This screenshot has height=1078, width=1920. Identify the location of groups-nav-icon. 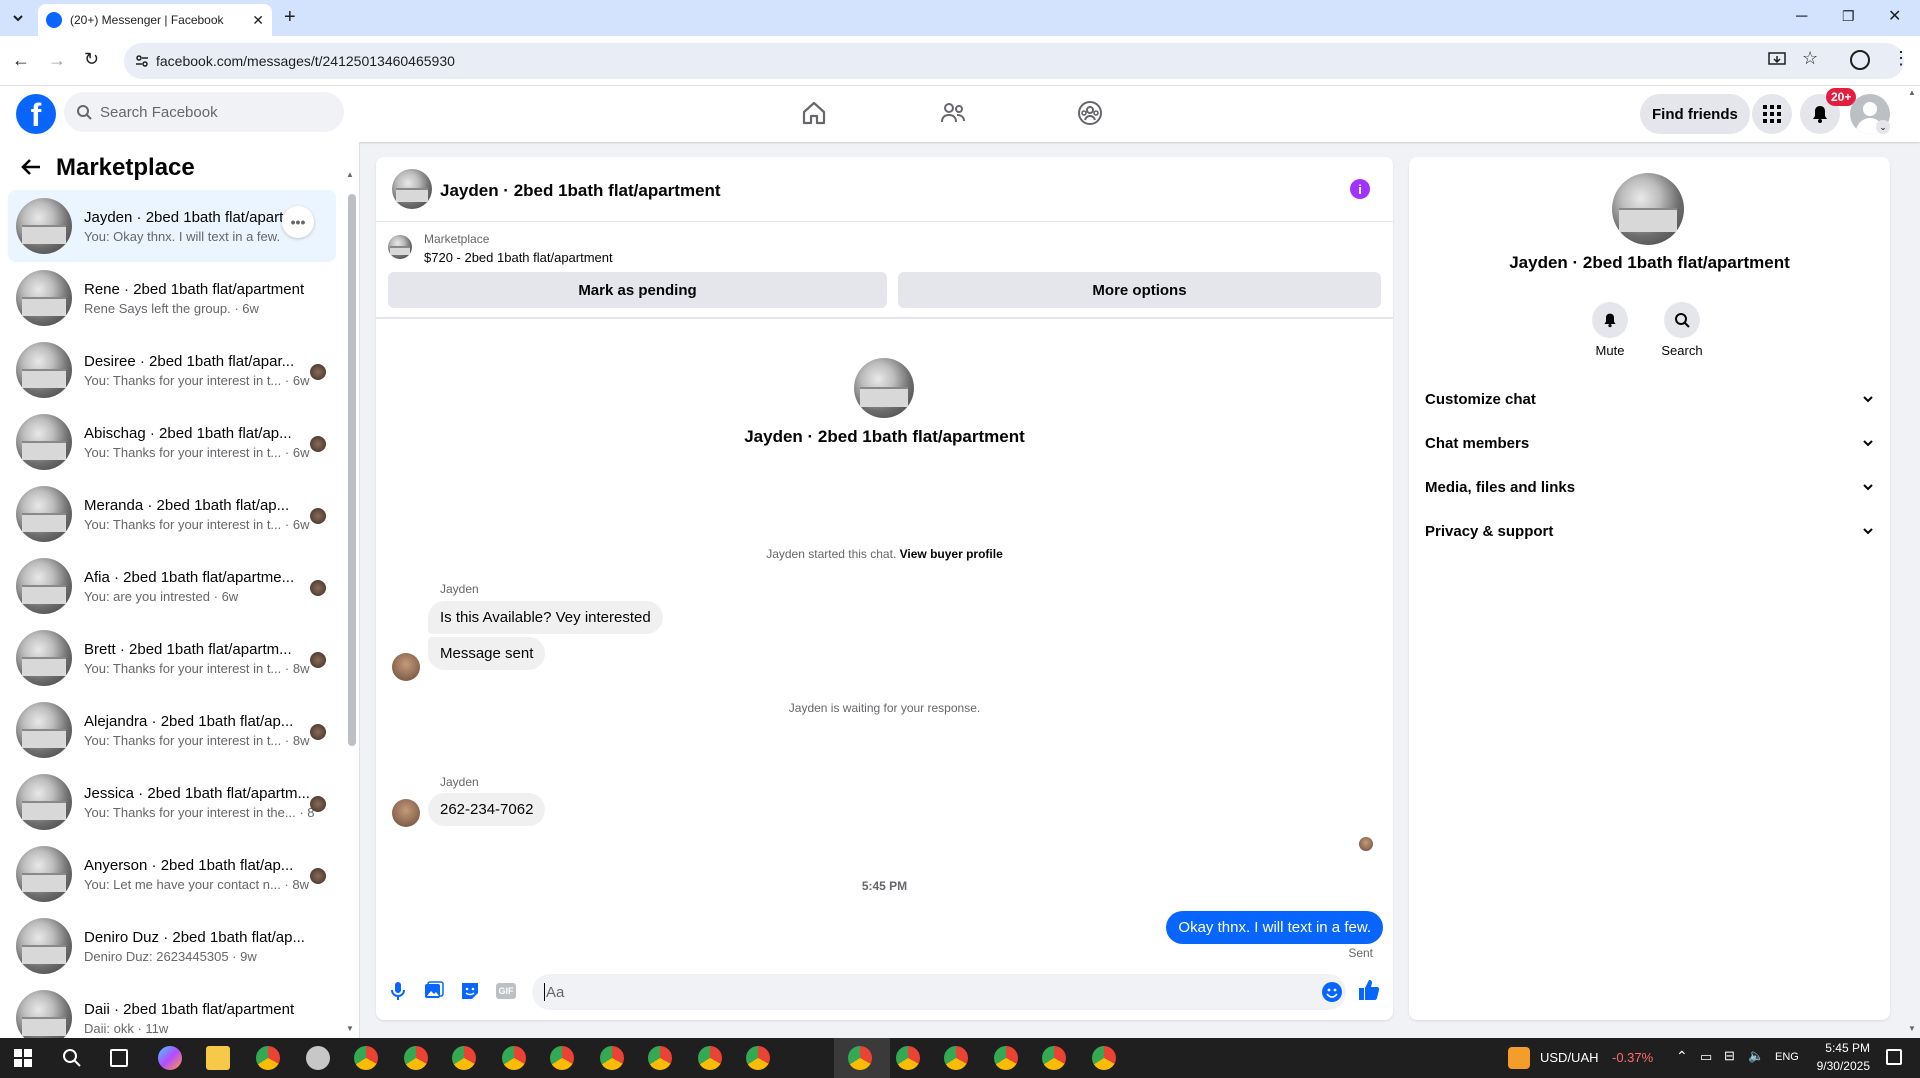
(1090, 113).